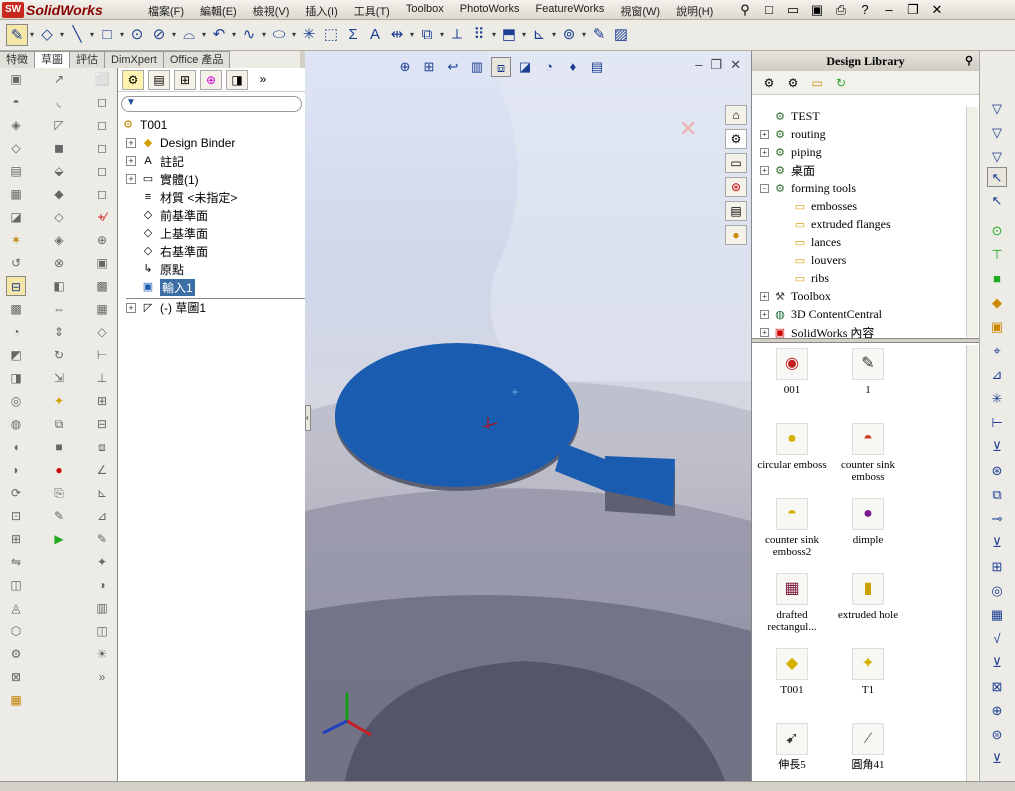 Image resolution: width=1015 pixels, height=791 pixels. What do you see at coordinates (736, 211) in the screenshot?
I see `view-palette-tab-icon: ▤` at bounding box center [736, 211].